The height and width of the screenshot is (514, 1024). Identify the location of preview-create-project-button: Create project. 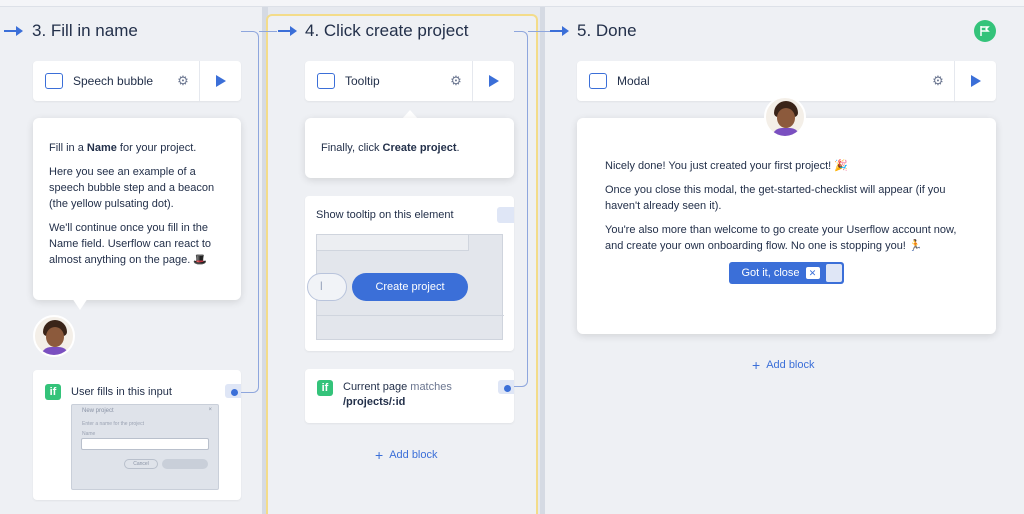
(410, 287).